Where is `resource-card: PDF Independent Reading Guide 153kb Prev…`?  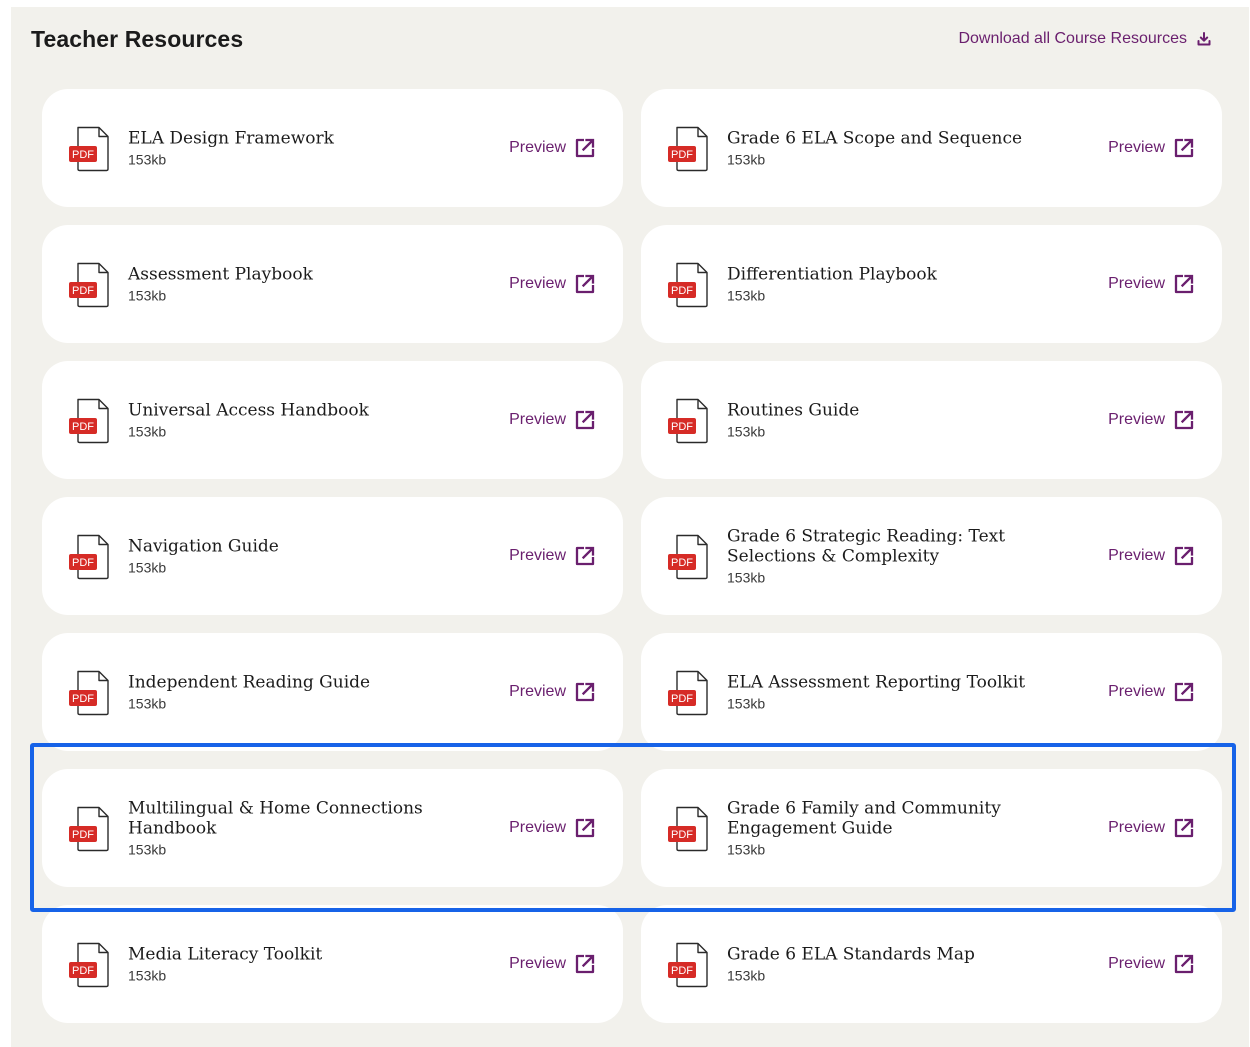
resource-card: PDF Independent Reading Guide 153kb Prev… is located at coordinates (332, 692).